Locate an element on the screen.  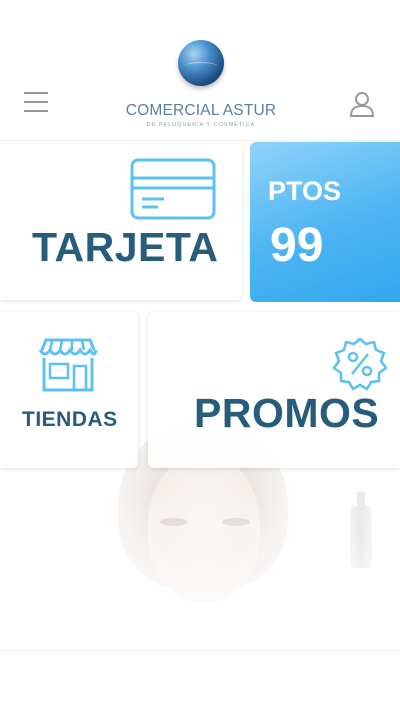
brand-name: COMERCIAL ASTUR is located at coordinates (201, 110).